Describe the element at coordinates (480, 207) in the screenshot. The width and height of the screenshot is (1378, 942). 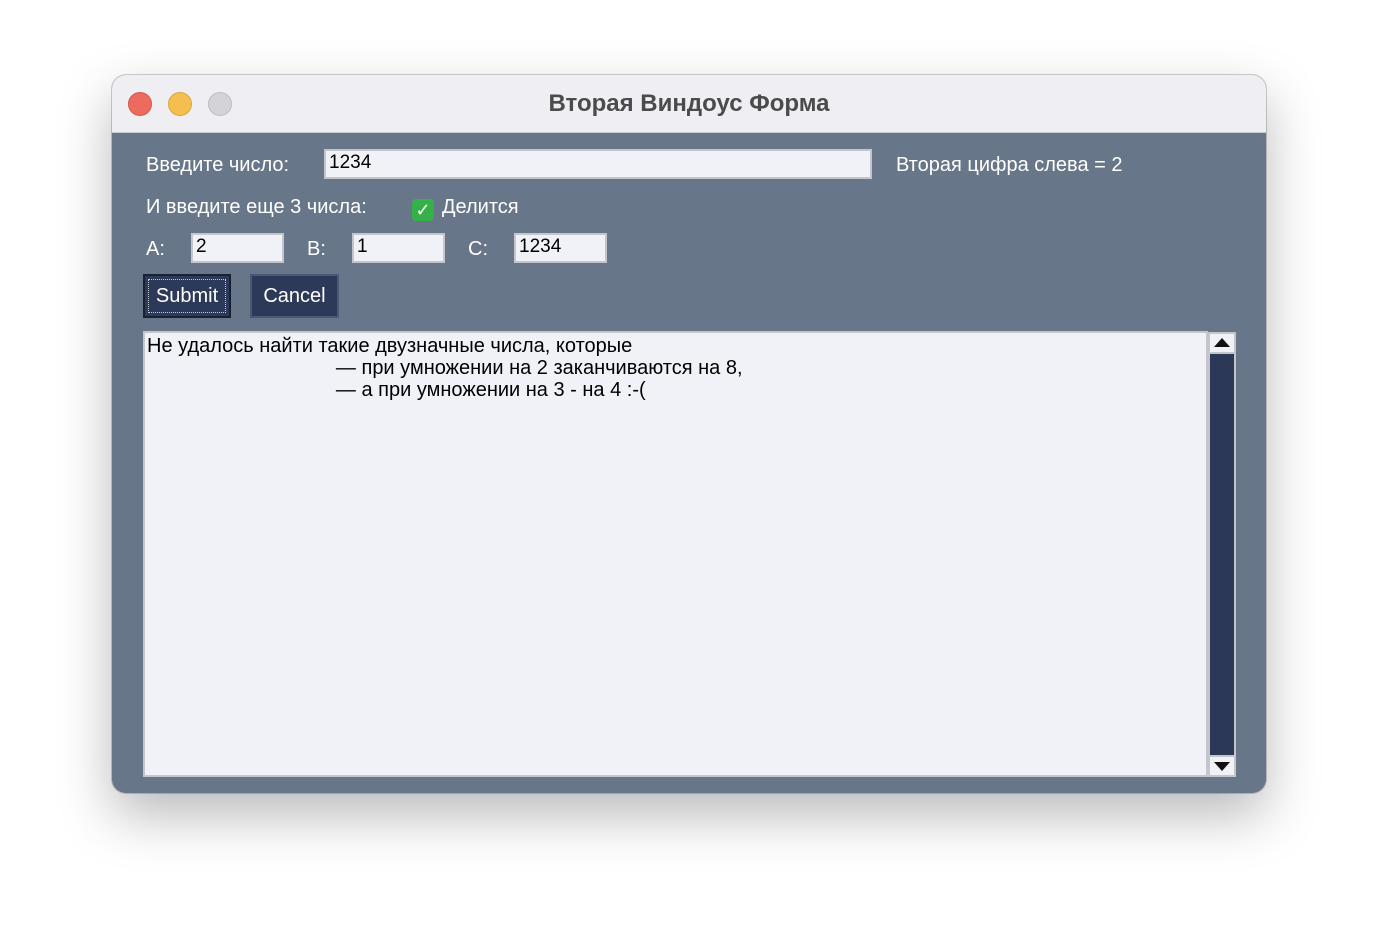
I see `divisibility-status-text: Делится` at that location.